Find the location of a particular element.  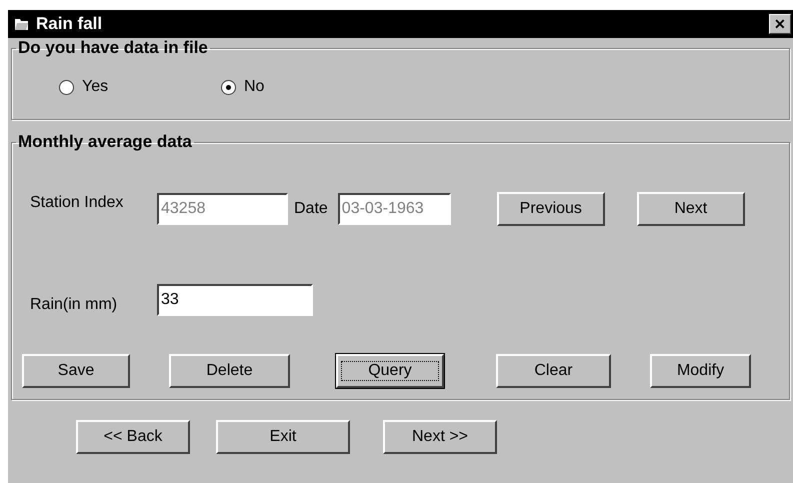

form-button: Modify is located at coordinates (700, 371).